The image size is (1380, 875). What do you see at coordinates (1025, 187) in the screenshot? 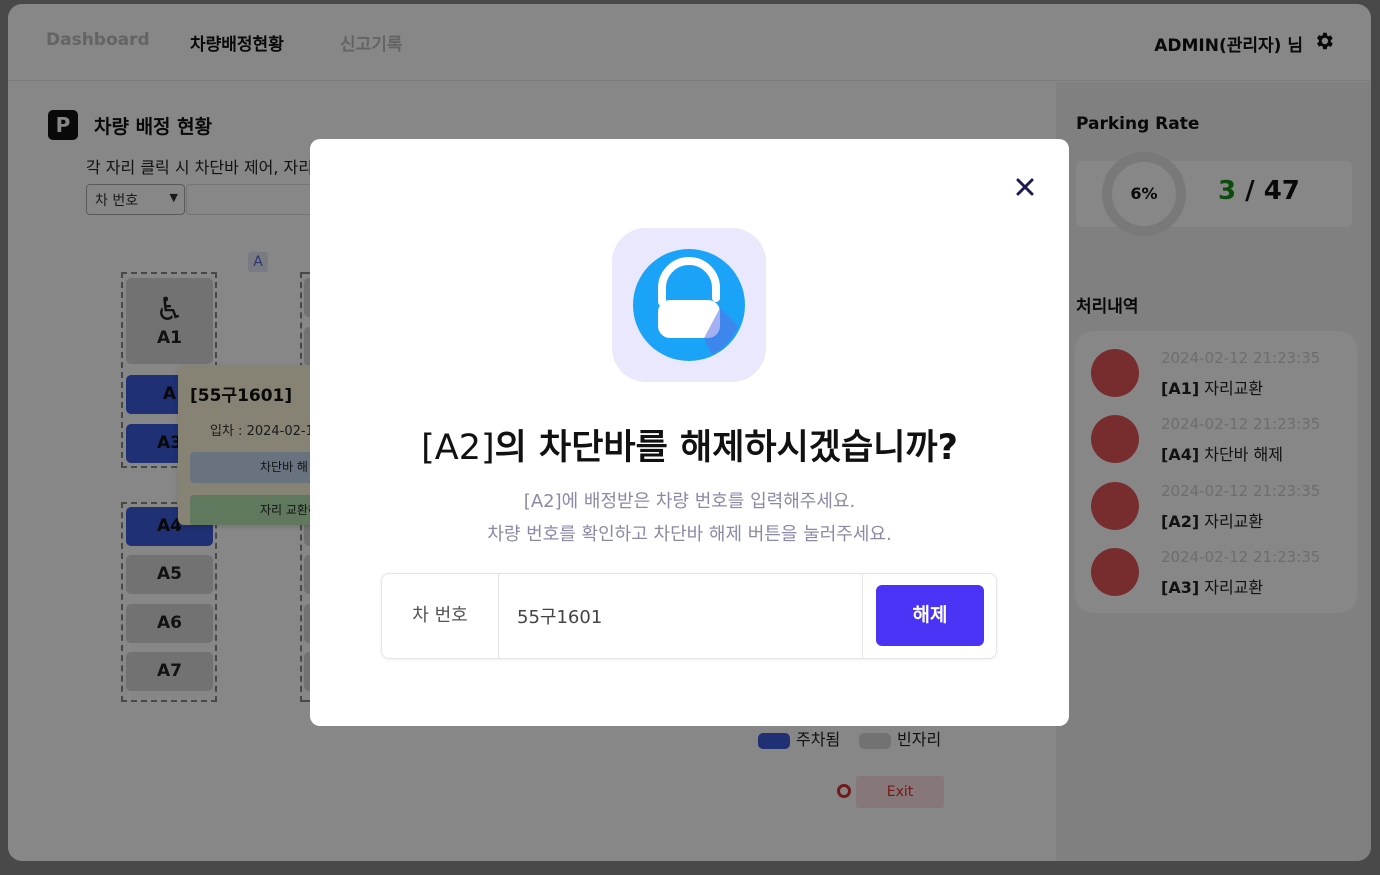
I see `close-icon` at bounding box center [1025, 187].